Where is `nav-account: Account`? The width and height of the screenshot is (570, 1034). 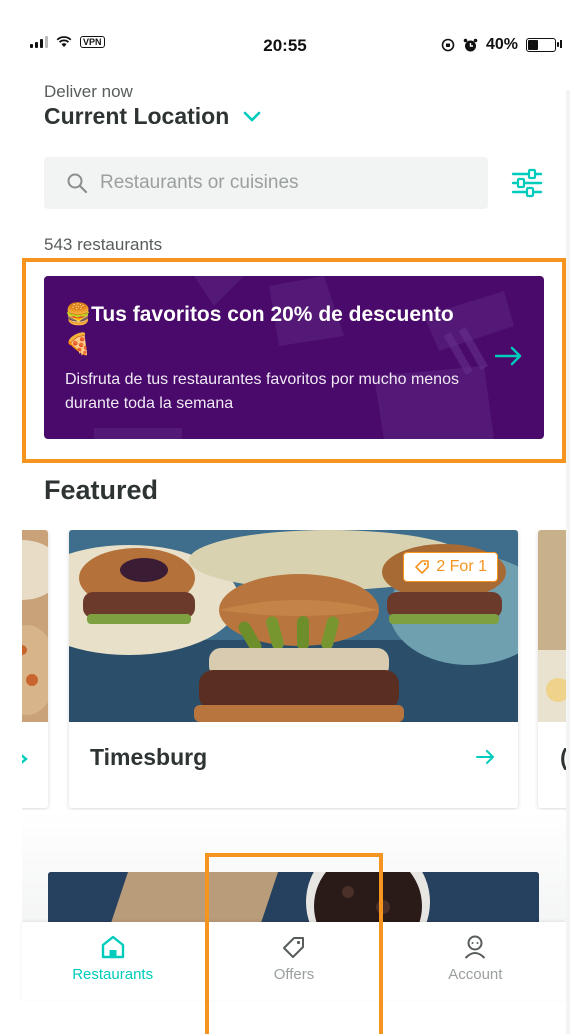 nav-account: Account is located at coordinates (475, 961).